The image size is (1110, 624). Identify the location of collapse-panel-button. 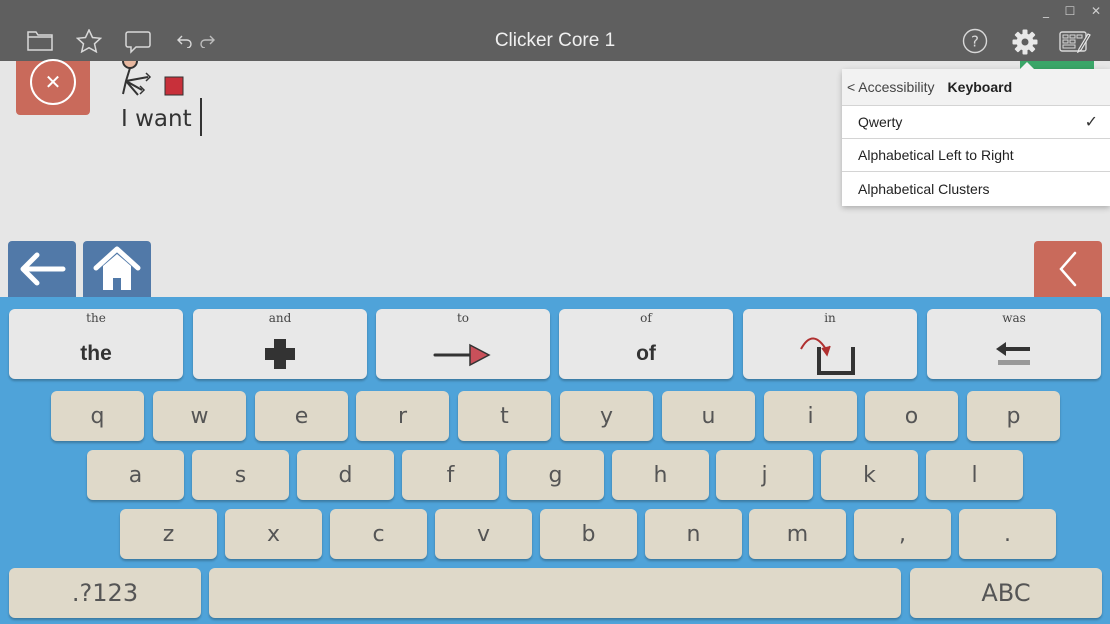
(1068, 269).